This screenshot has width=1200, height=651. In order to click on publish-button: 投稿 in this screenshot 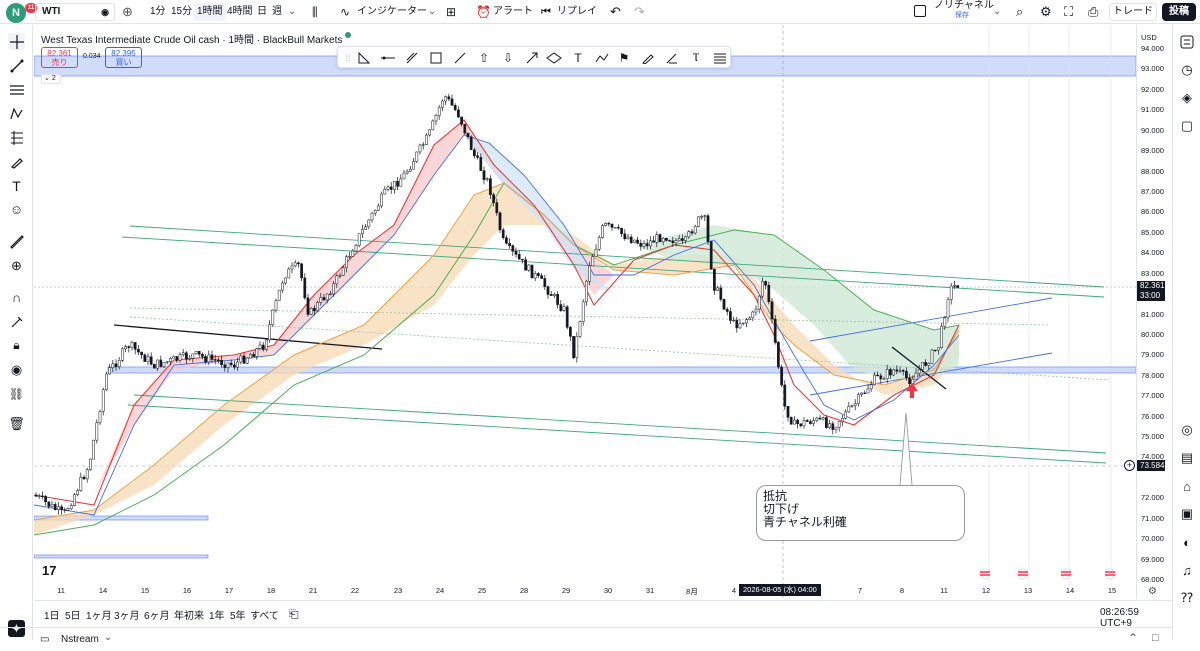, I will do `click(1179, 12)`.